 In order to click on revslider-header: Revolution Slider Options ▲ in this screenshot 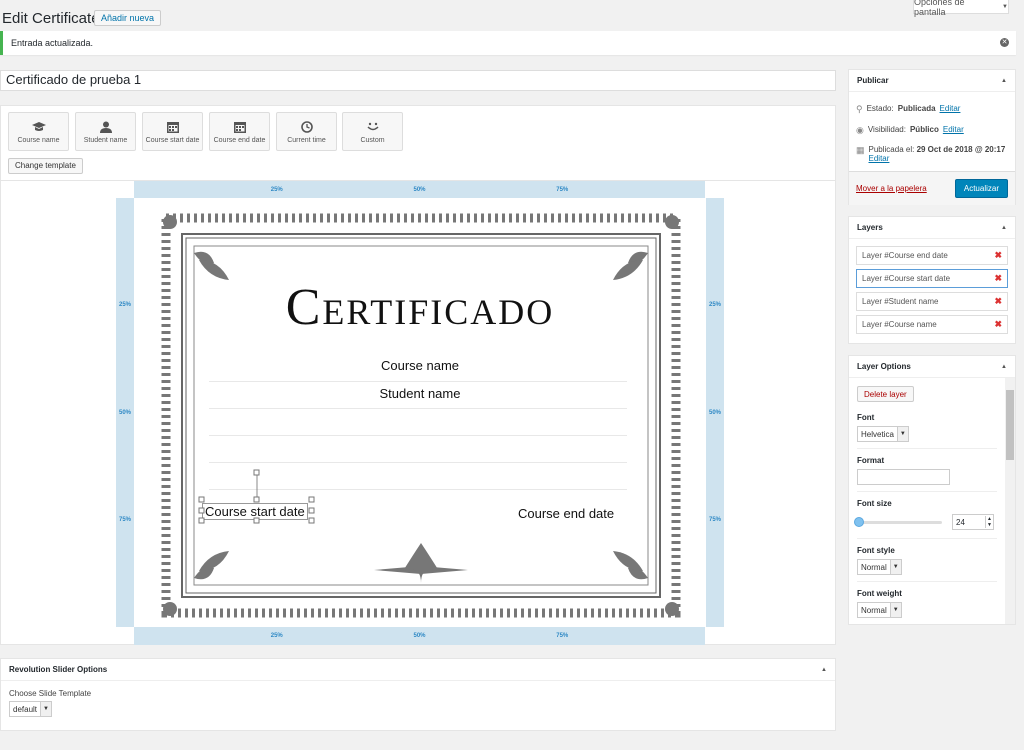, I will do `click(418, 670)`.